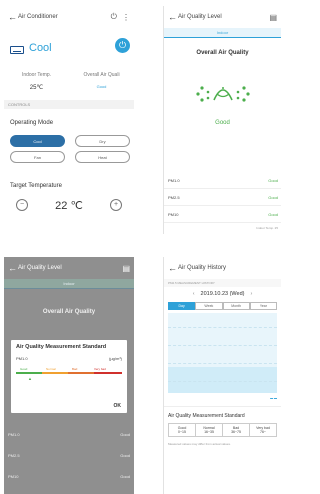 The image size is (320, 494). Describe the element at coordinates (29, 373) in the screenshot. I see `scale-good-segment` at that location.